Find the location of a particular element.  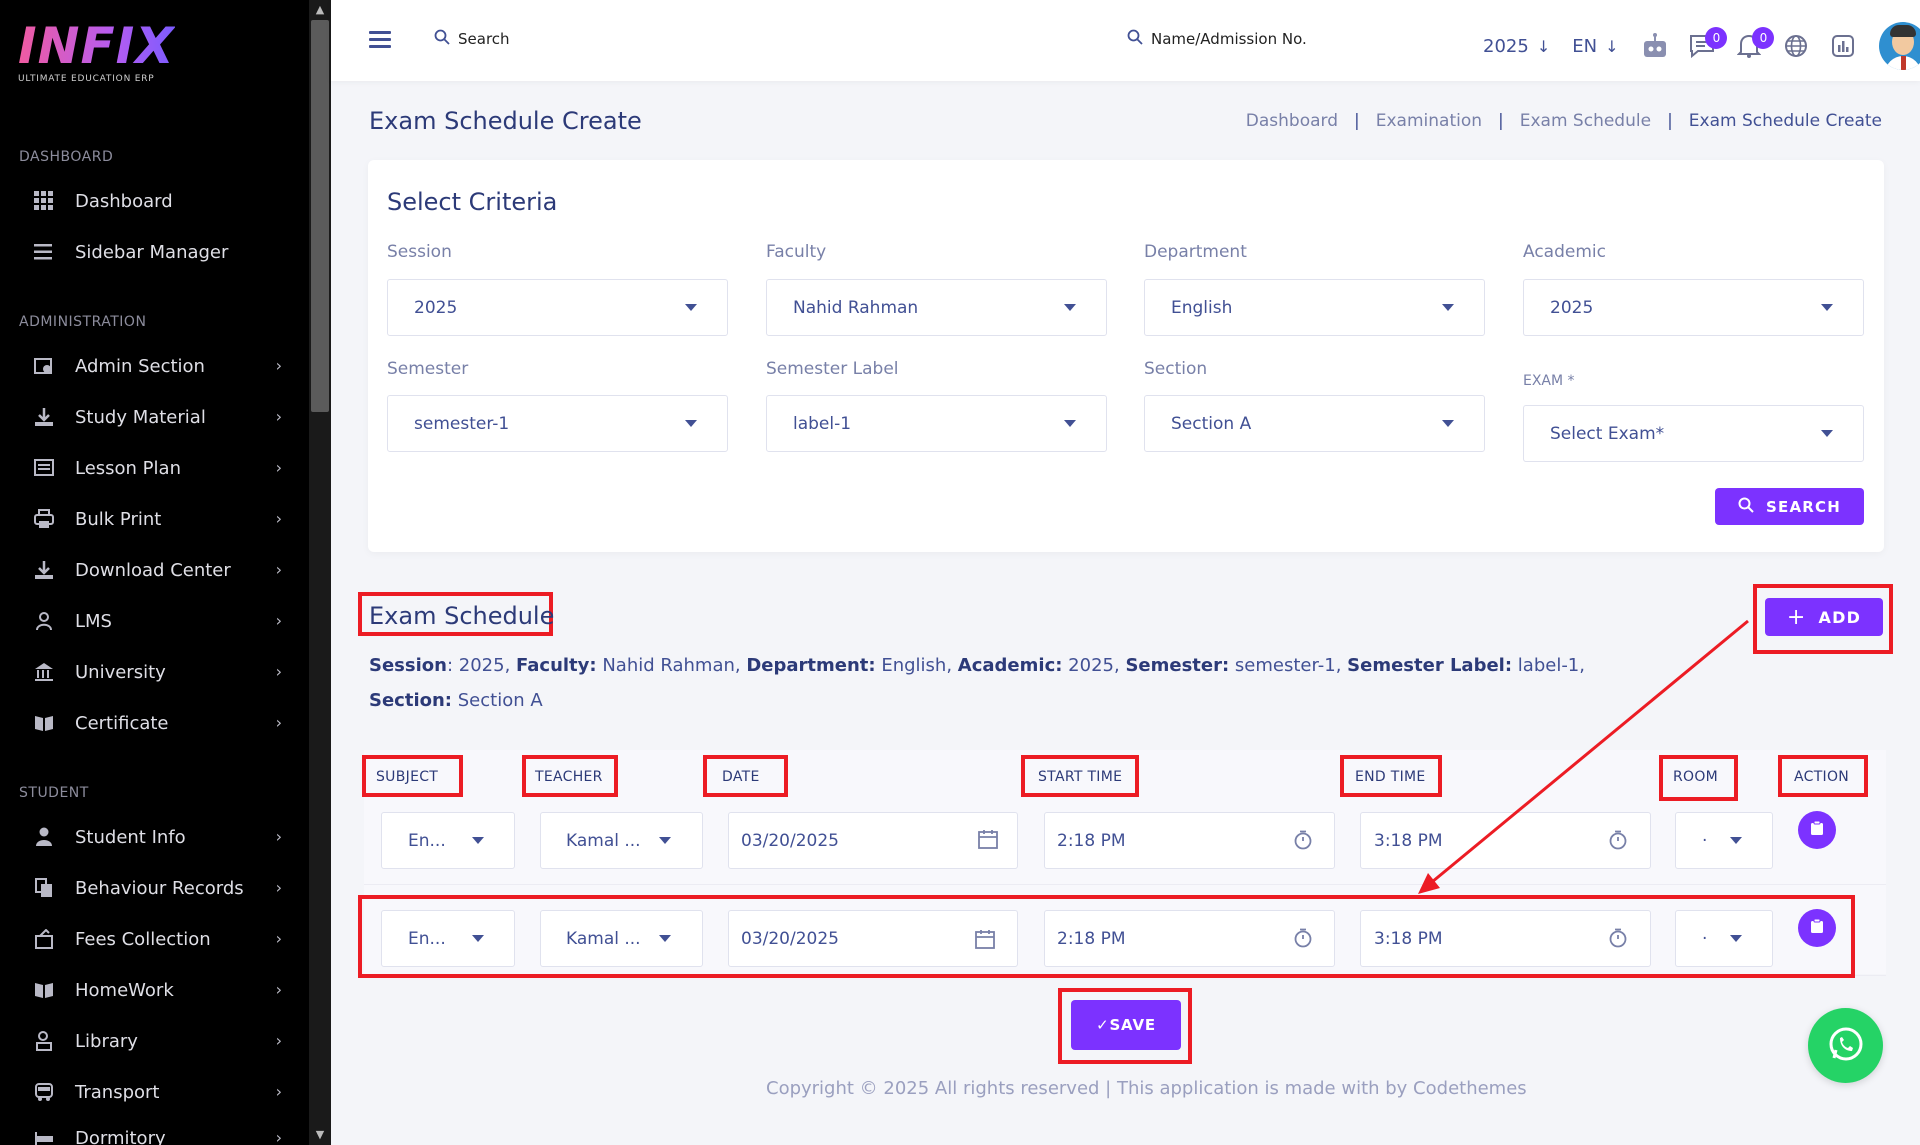

save-button: ✓SAVE is located at coordinates (1126, 1025).